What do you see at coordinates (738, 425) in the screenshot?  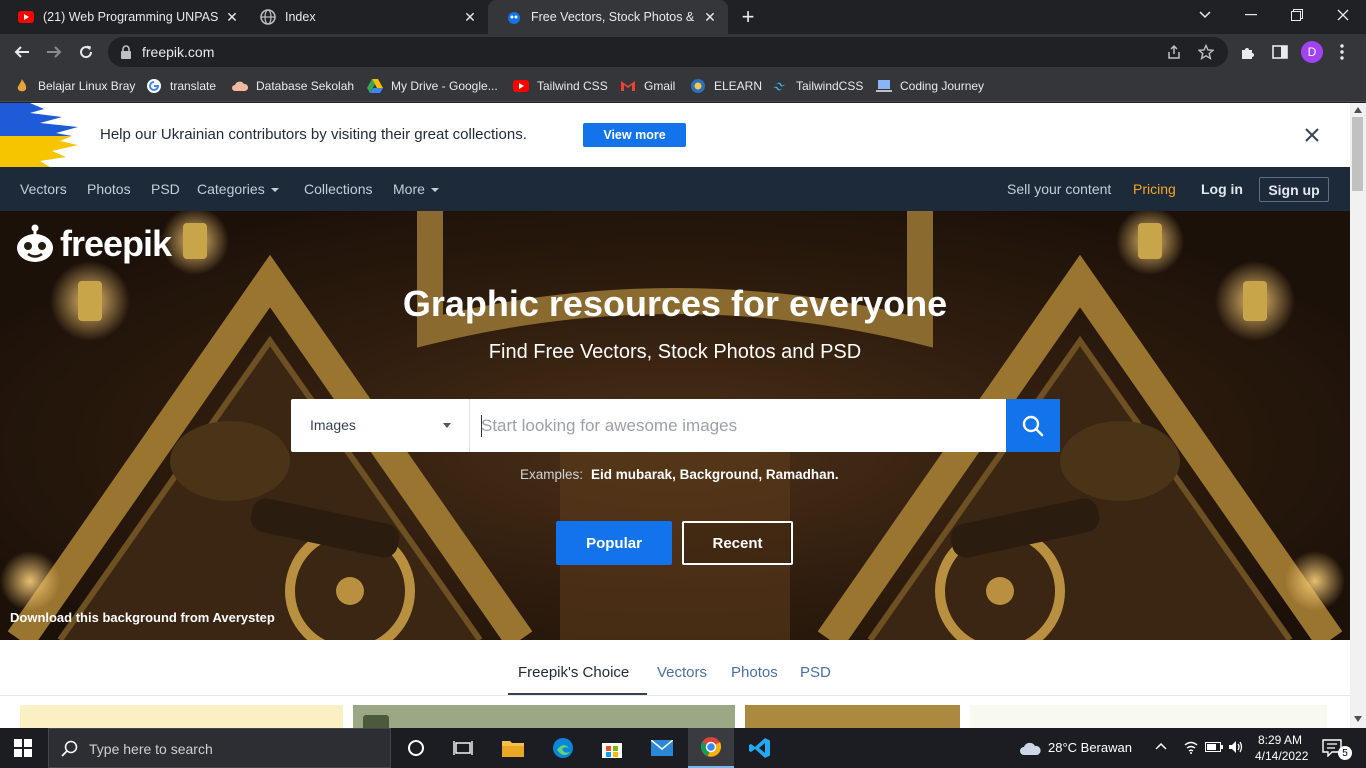 I see `search-input` at bounding box center [738, 425].